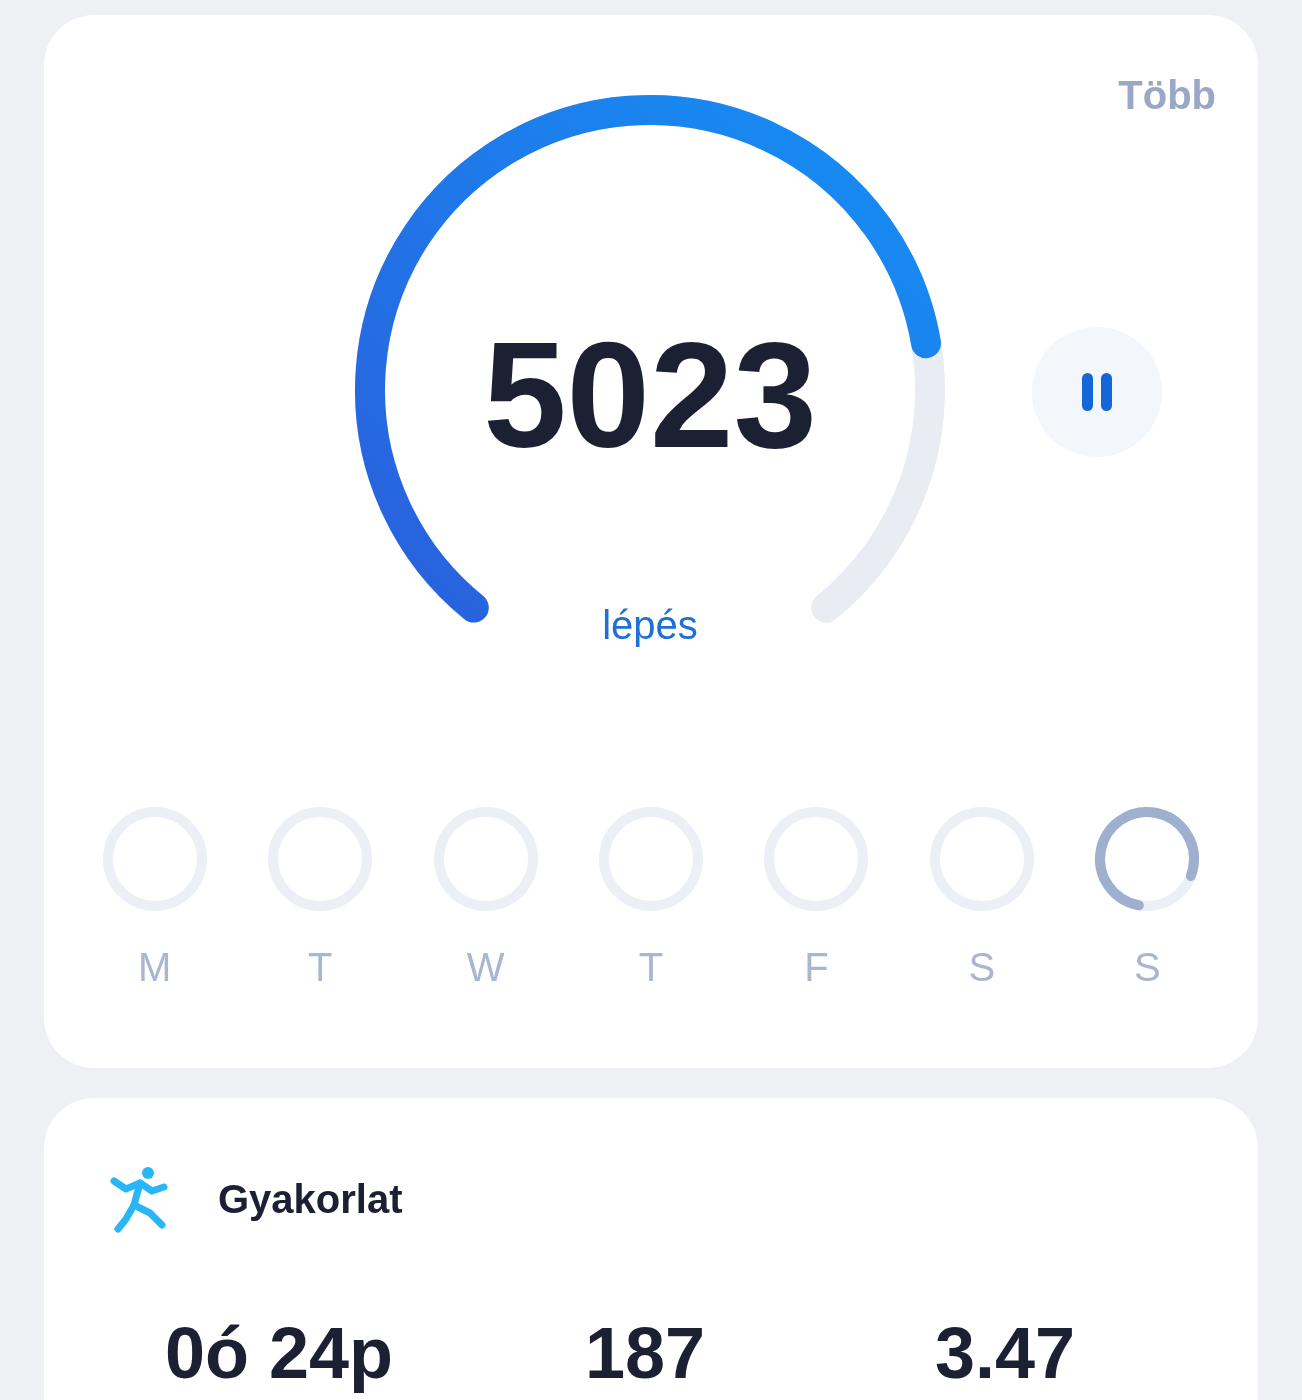 This screenshot has width=1302, height=1400. Describe the element at coordinates (155, 967) in the screenshot. I see `day-label: M` at that location.